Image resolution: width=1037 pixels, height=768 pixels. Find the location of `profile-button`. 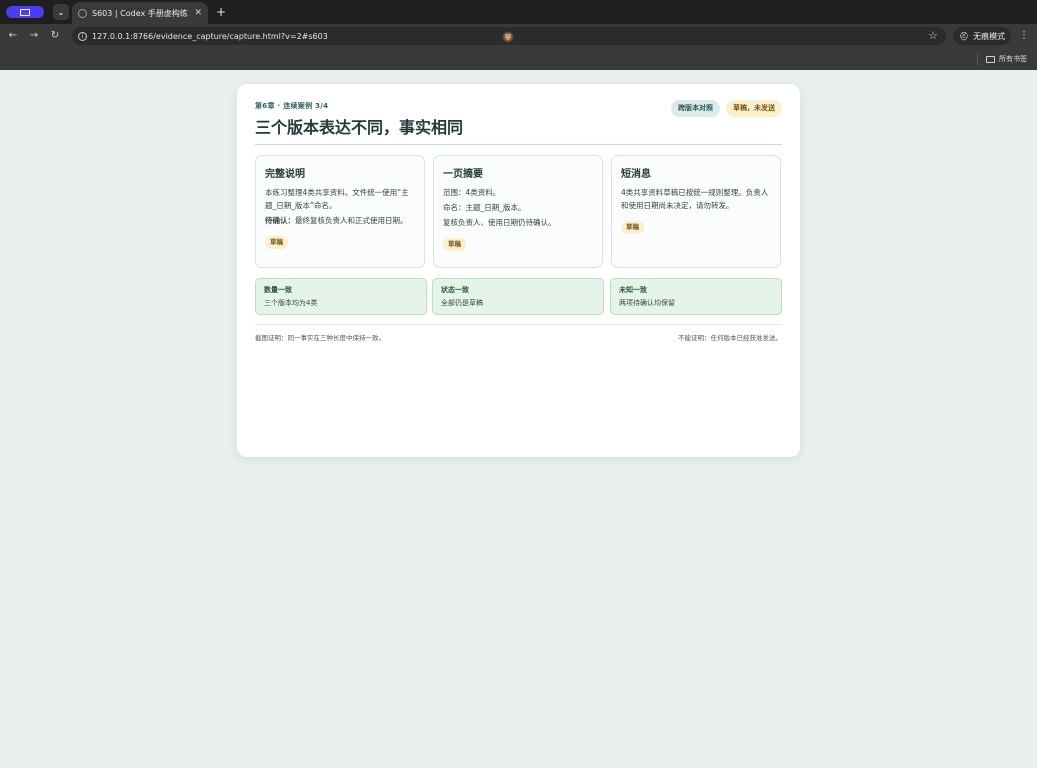

profile-button is located at coordinates (25, 12).